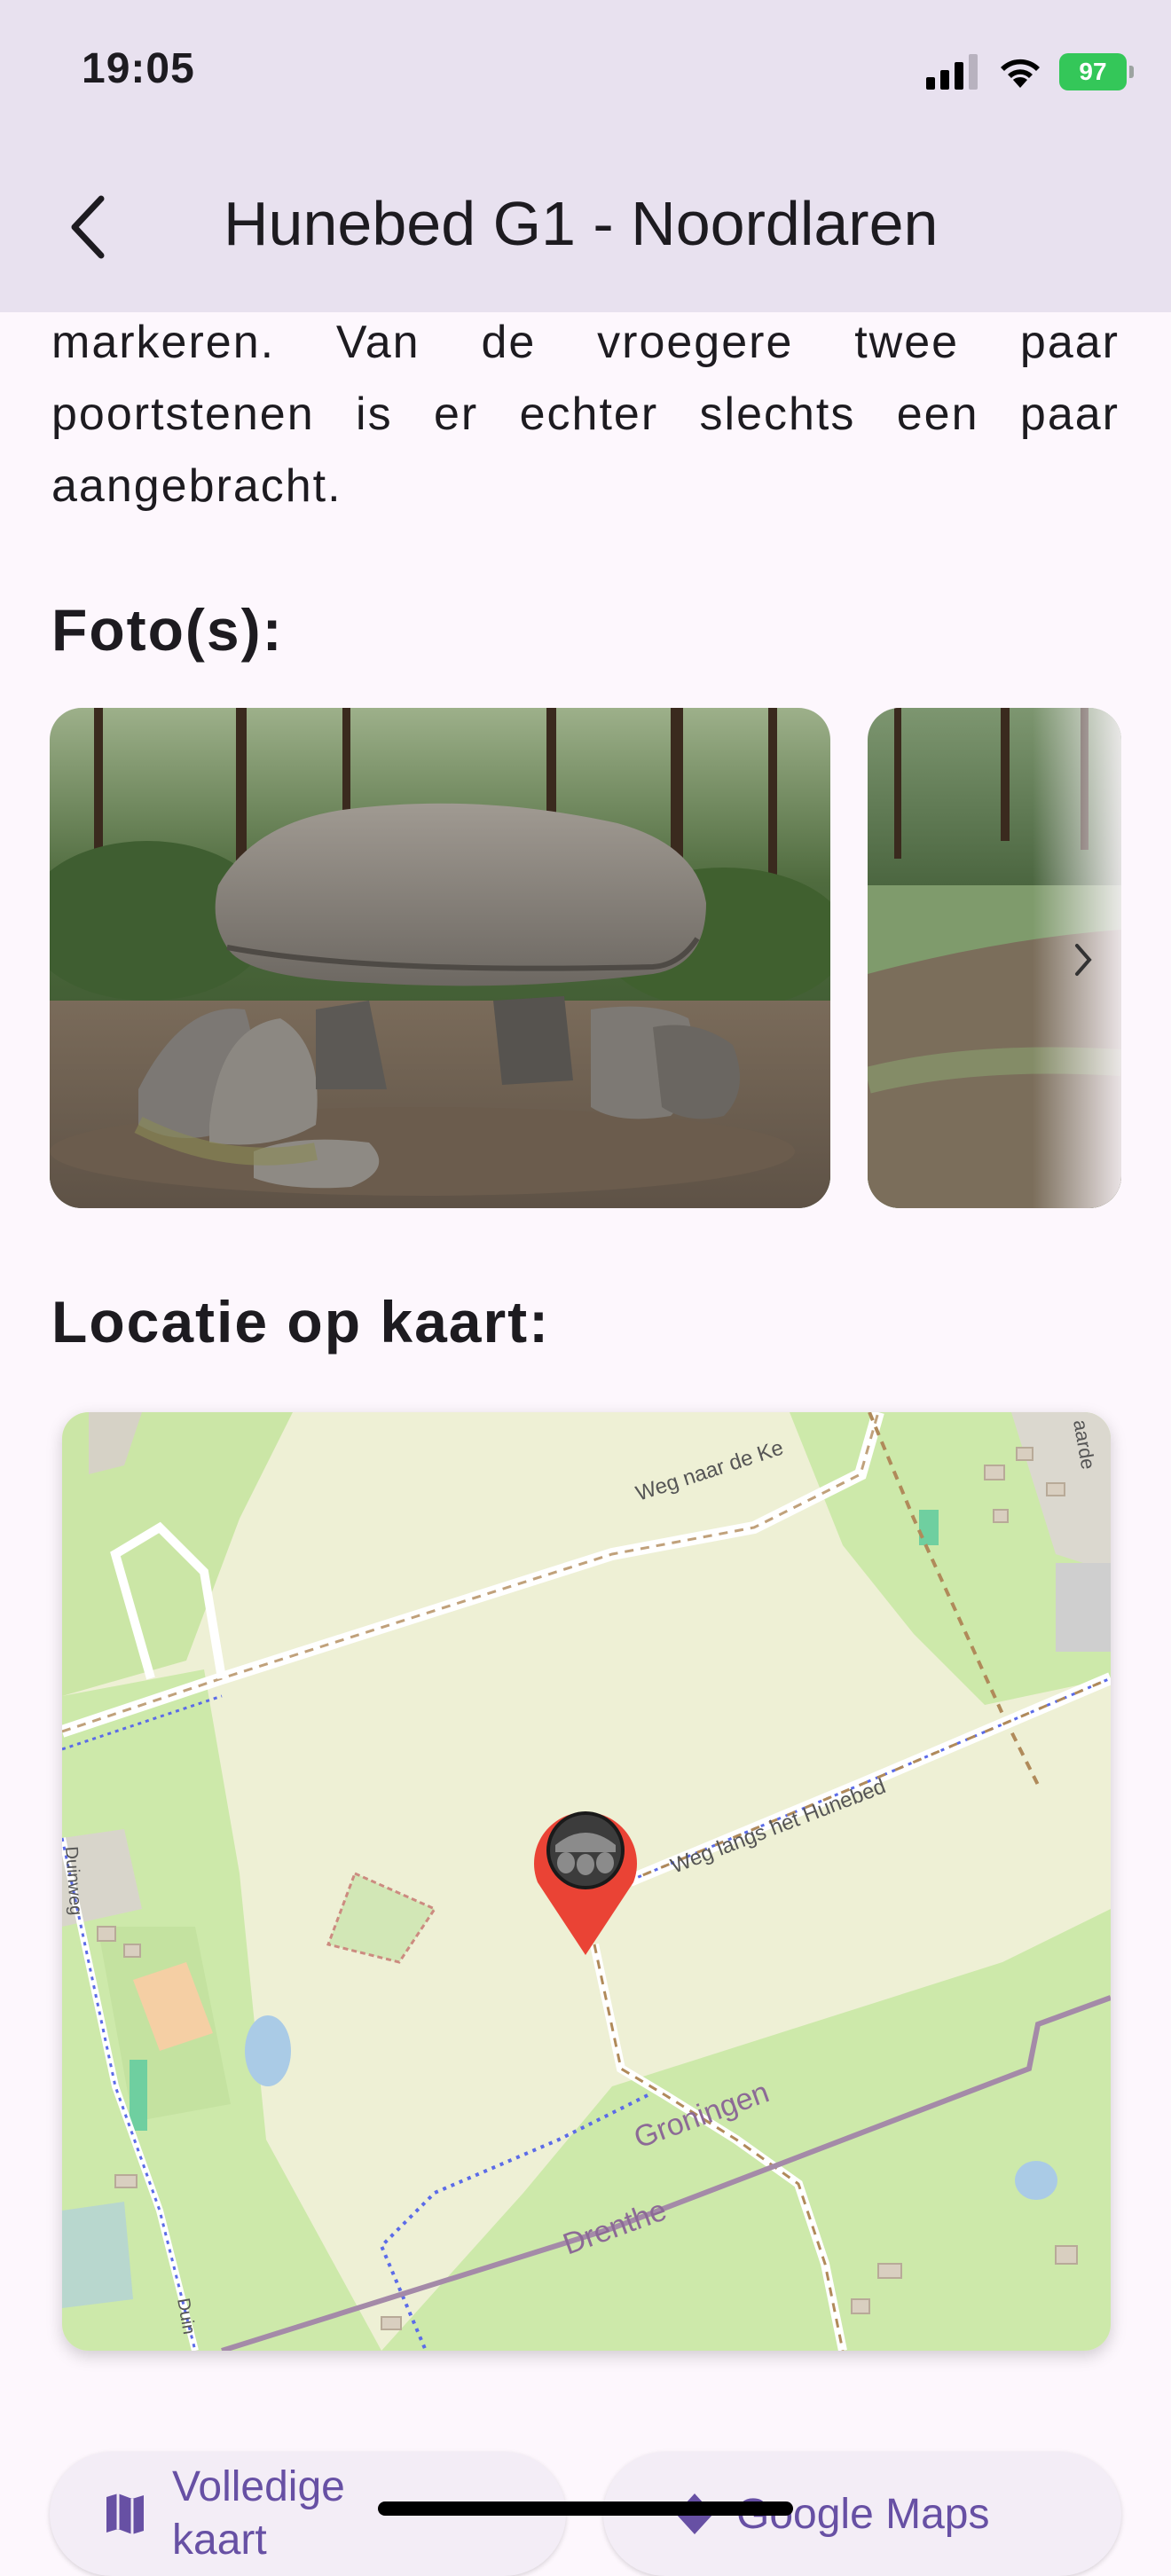  Describe the element at coordinates (581, 223) in the screenshot. I see `page-title: Hunebed G1 - Noordlaren` at that location.